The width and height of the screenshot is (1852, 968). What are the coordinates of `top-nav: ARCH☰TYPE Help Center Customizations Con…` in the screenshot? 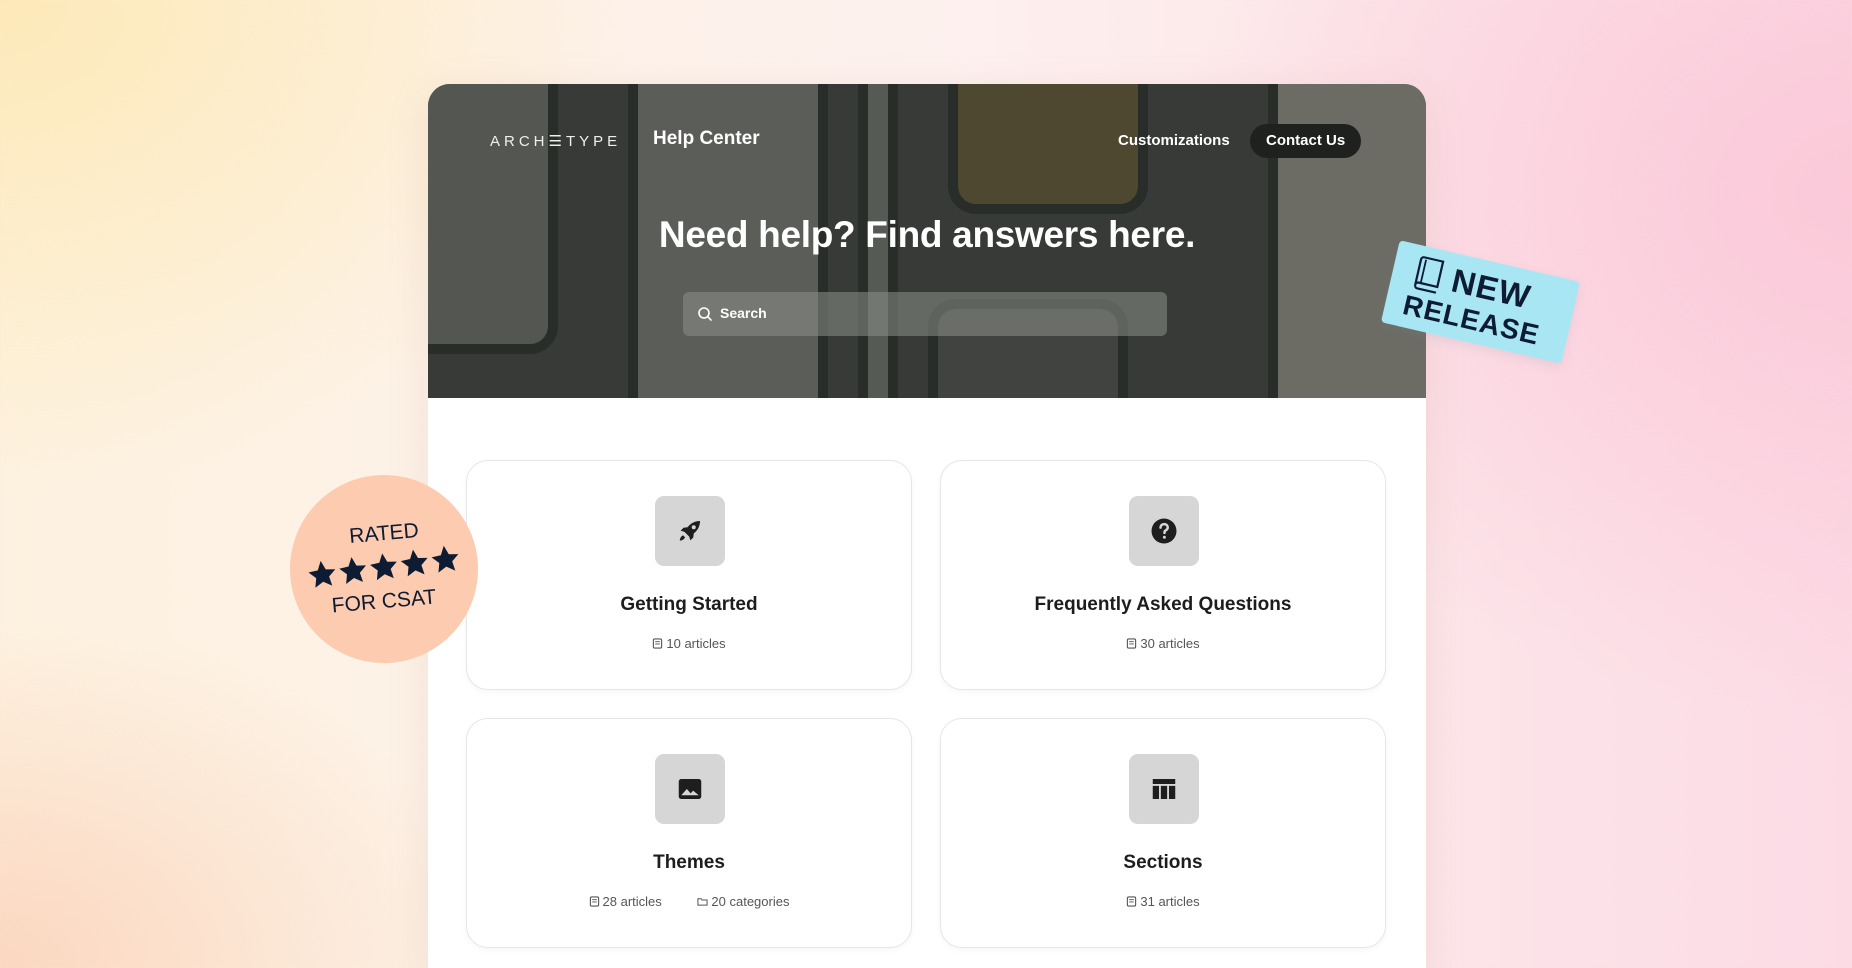 It's located at (927, 144).